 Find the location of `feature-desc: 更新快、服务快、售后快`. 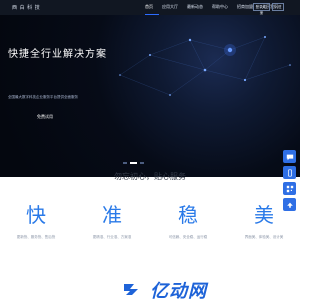

feature-desc: 更新快、服务快、售后快 is located at coordinates (36, 237).